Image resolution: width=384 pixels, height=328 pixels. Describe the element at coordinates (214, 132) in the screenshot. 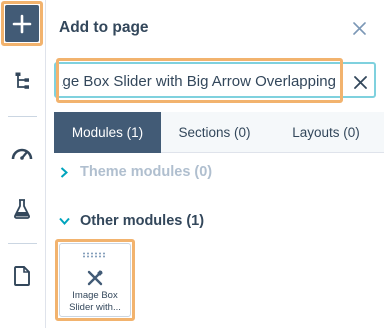

I see `tab-sections: Sections (0)` at that location.